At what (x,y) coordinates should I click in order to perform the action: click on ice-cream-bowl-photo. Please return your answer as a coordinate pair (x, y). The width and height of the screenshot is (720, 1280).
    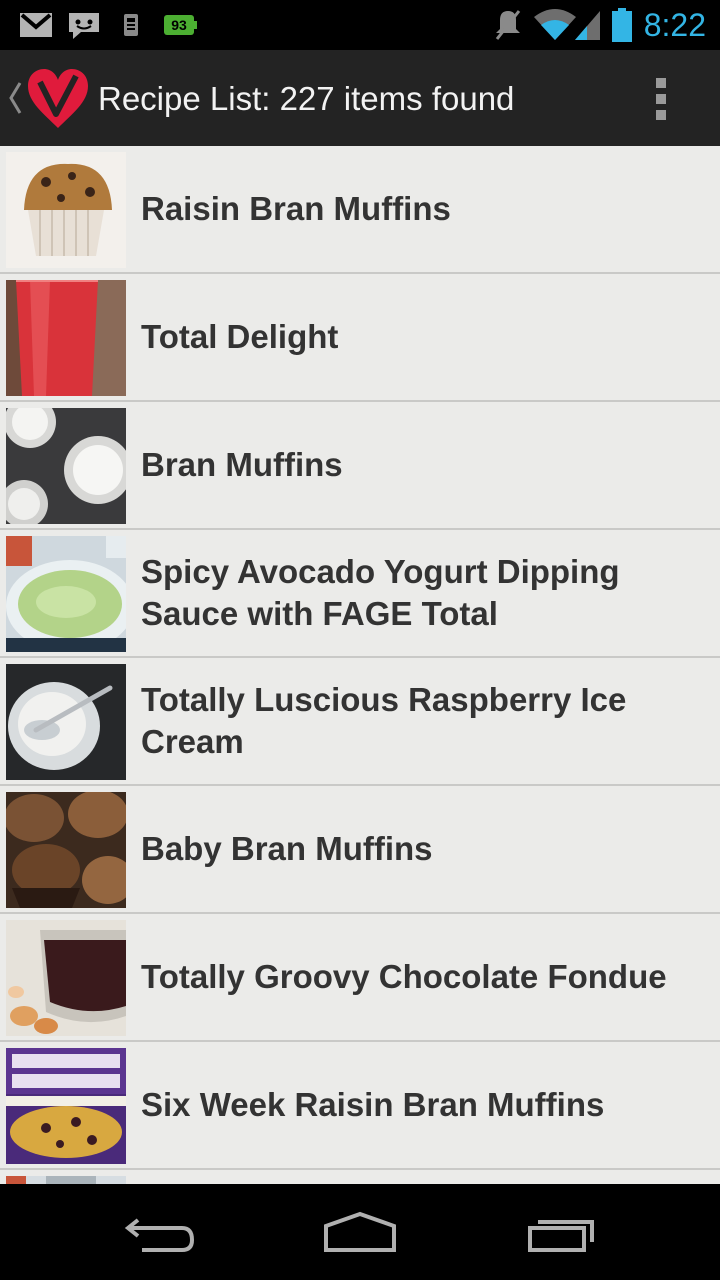
    Looking at the image, I should click on (66, 722).